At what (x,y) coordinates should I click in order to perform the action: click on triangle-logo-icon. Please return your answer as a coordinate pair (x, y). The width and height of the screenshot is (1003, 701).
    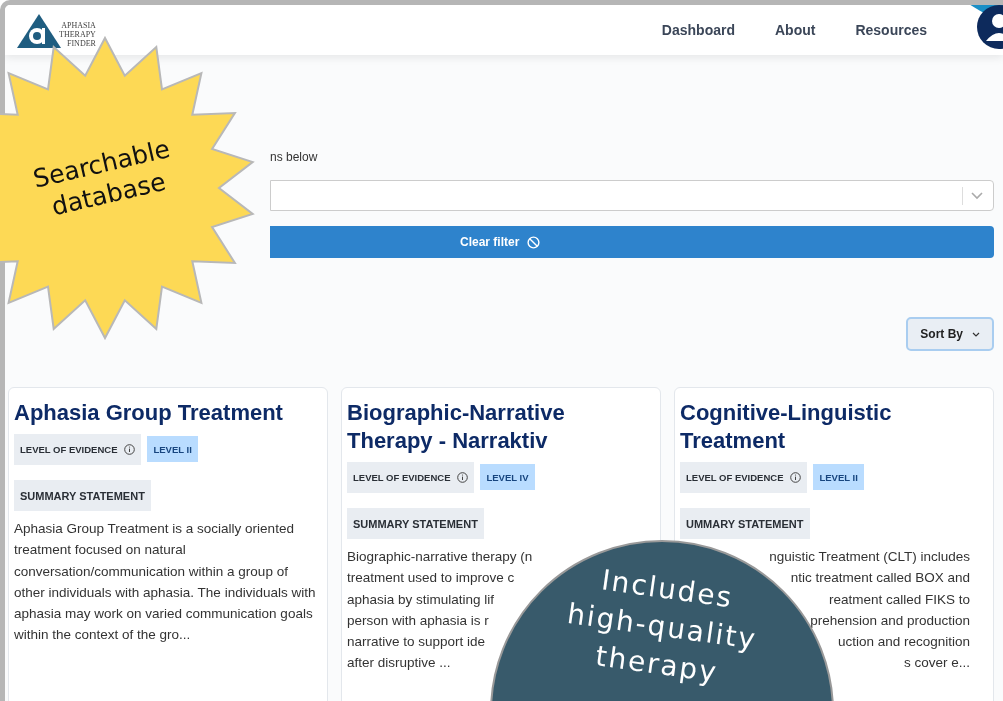
    Looking at the image, I should click on (39, 31).